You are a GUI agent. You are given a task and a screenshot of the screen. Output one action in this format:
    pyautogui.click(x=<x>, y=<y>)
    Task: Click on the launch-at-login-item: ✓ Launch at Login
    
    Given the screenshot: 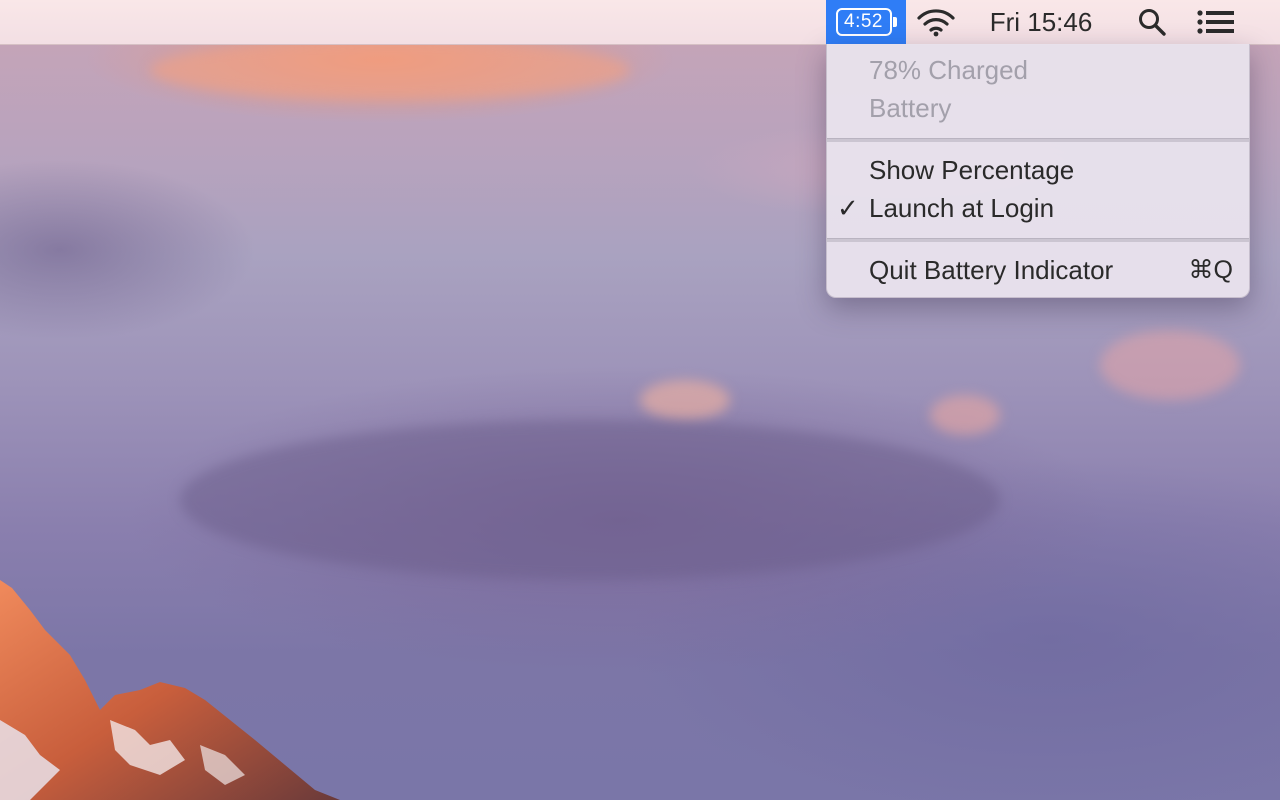 What is the action you would take?
    pyautogui.click(x=1038, y=208)
    